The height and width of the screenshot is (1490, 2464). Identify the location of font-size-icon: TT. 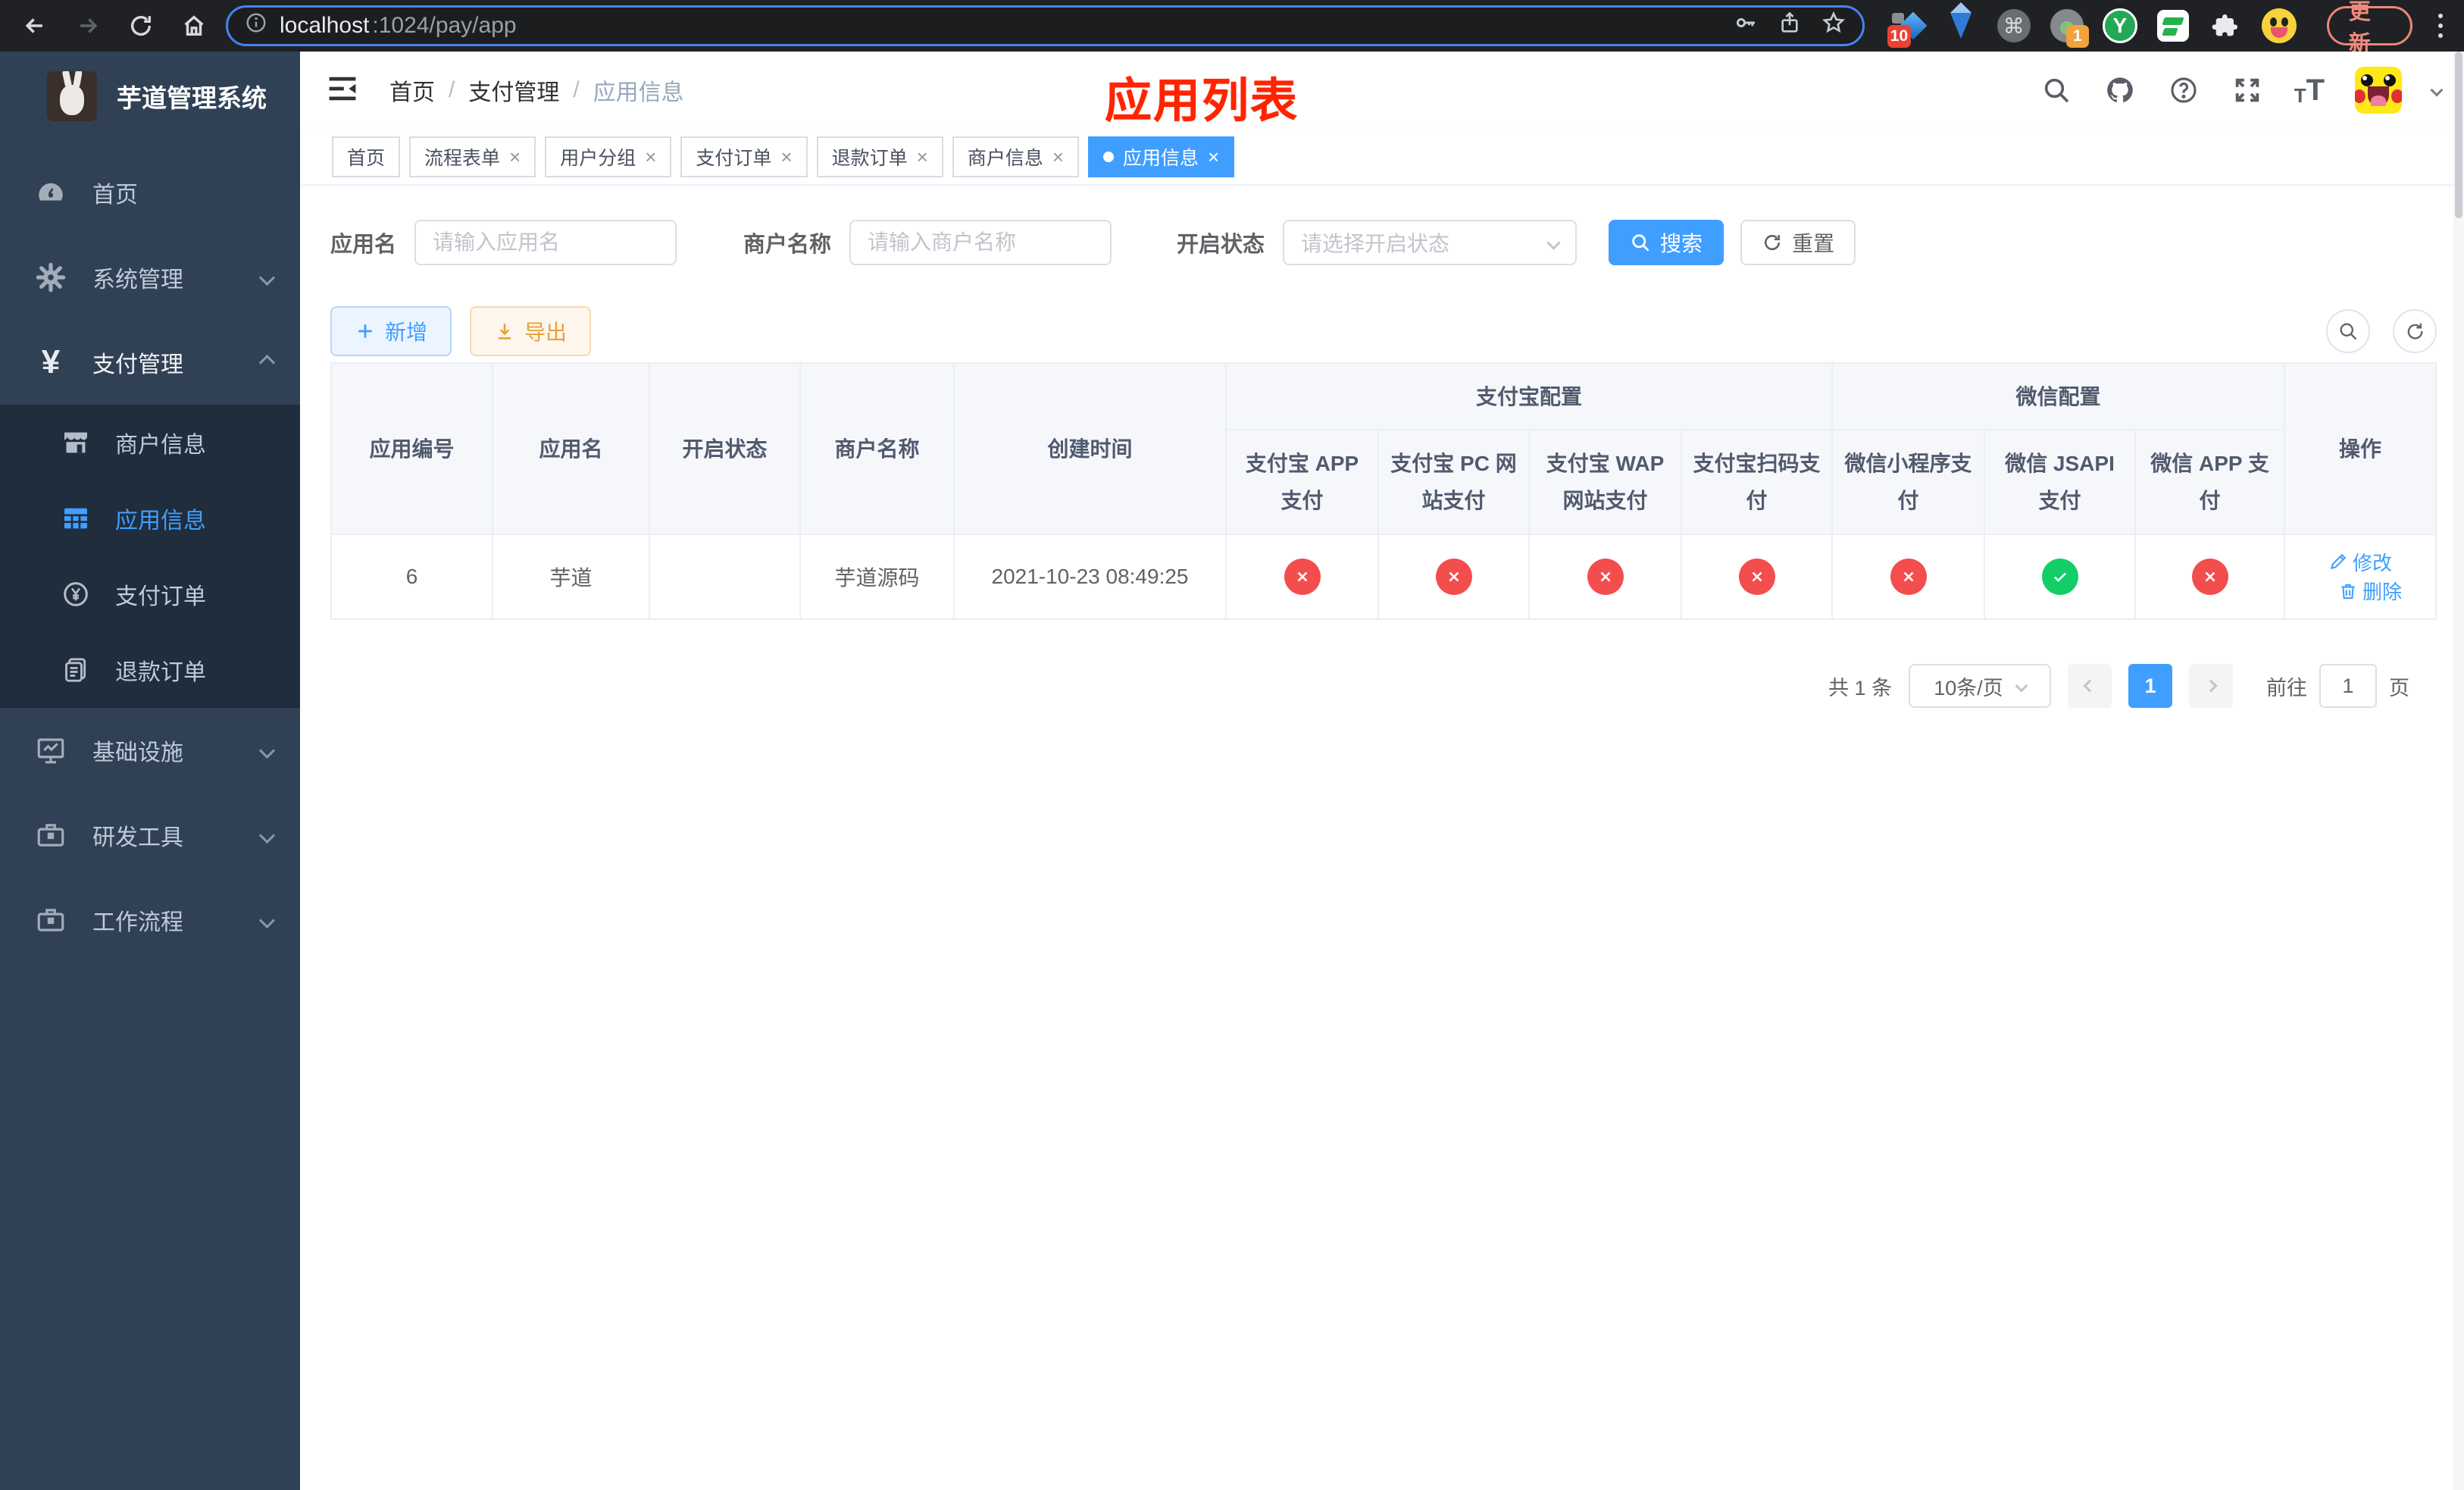
(2309, 90).